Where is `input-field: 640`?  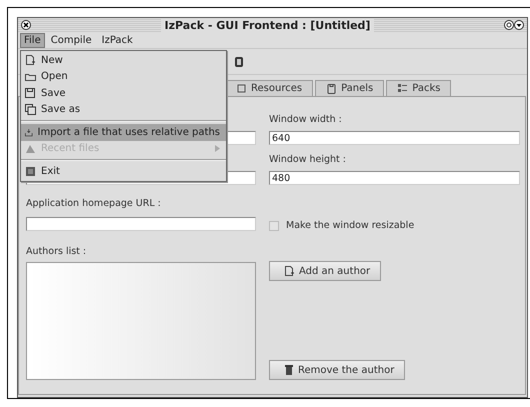
input-field: 640 is located at coordinates (394, 138).